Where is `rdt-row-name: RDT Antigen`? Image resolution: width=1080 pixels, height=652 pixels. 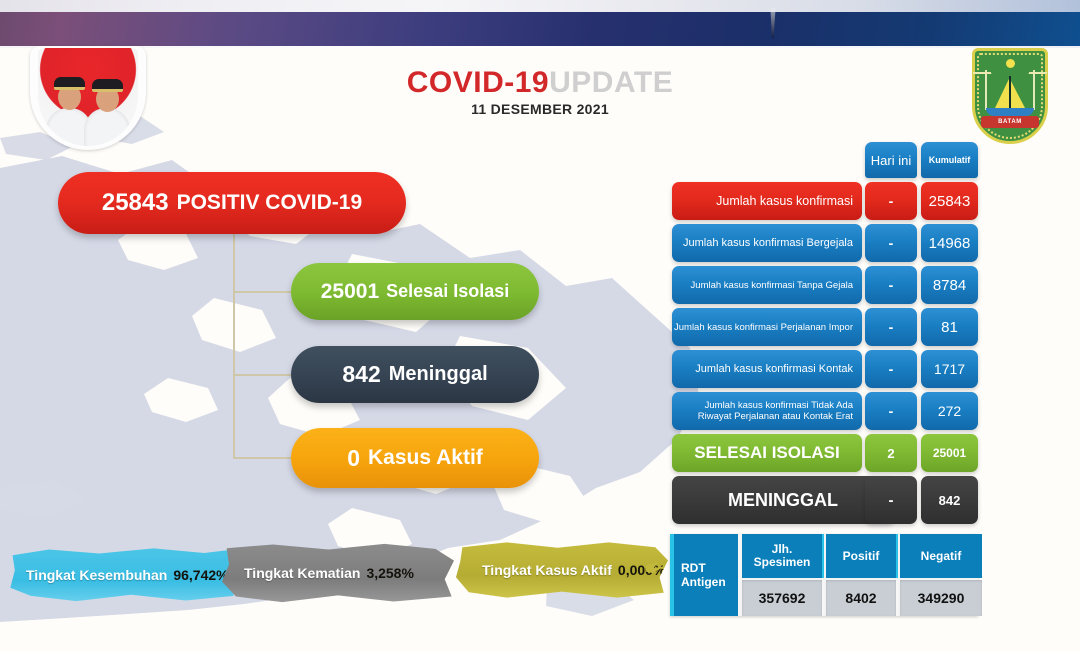
rdt-row-name: RDT Antigen is located at coordinates (707, 575).